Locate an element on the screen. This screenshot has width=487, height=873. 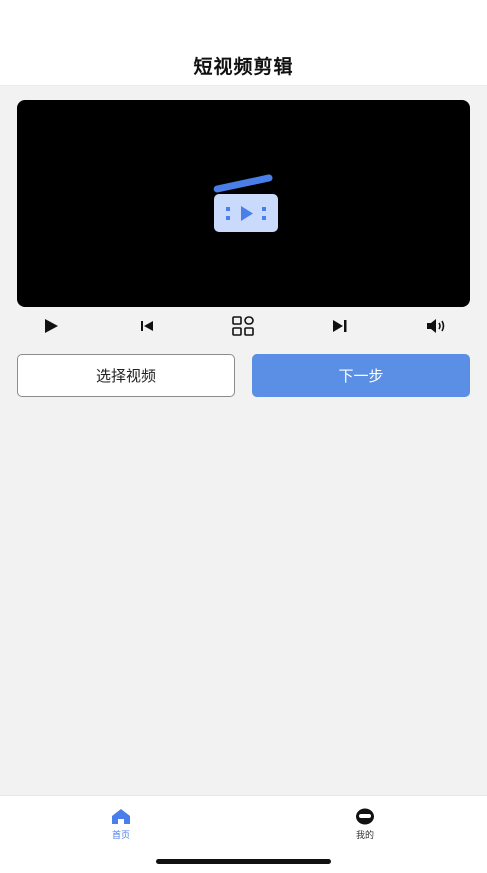
skip-previous-icon is located at coordinates (147, 326).